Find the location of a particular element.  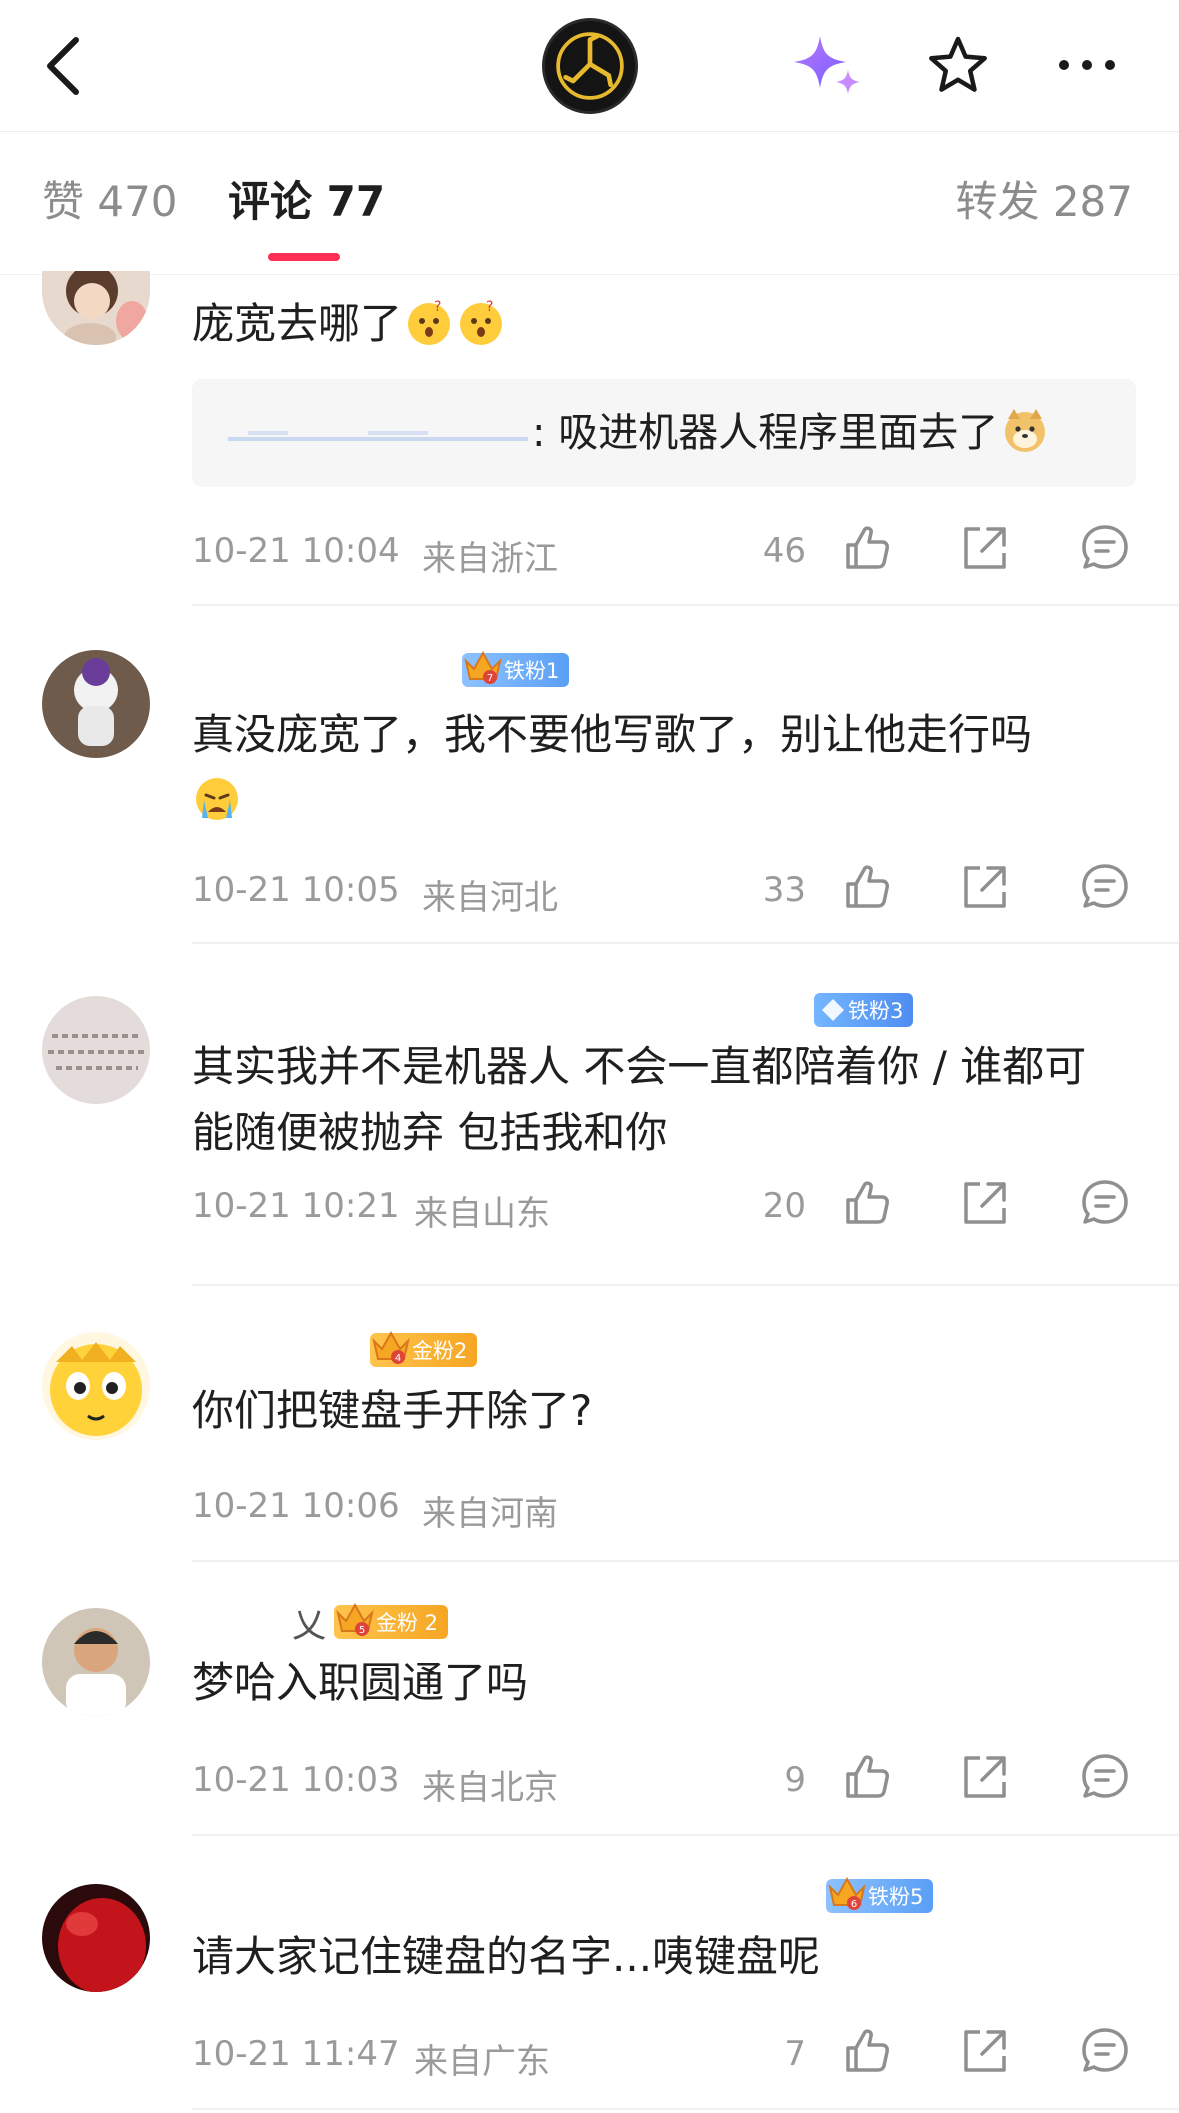

fan-badge: 6 铁粉5 is located at coordinates (880, 1894).